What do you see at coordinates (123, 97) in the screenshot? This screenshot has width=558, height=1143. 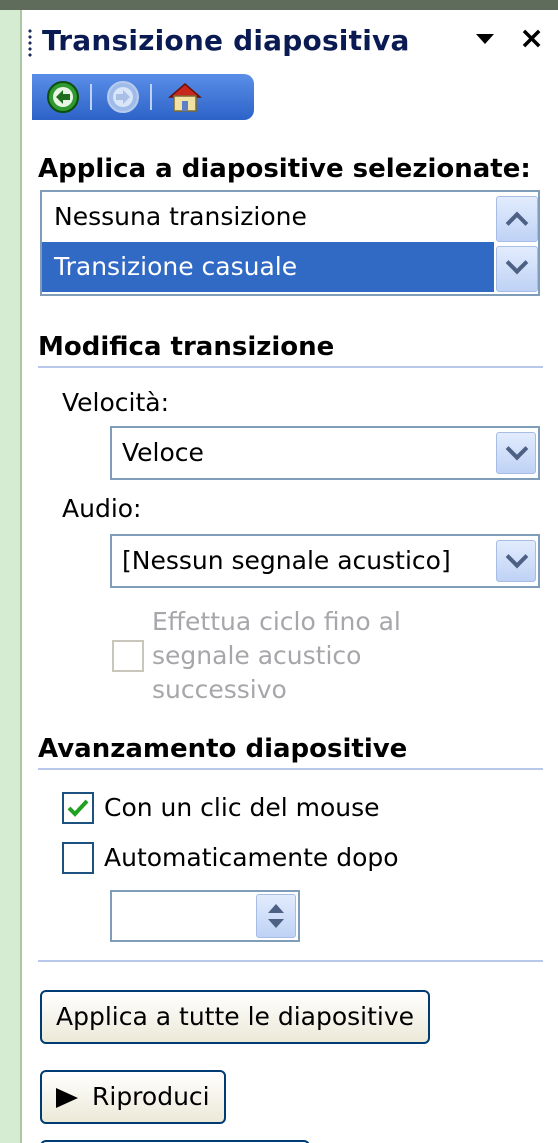 I see `forward-icon` at bounding box center [123, 97].